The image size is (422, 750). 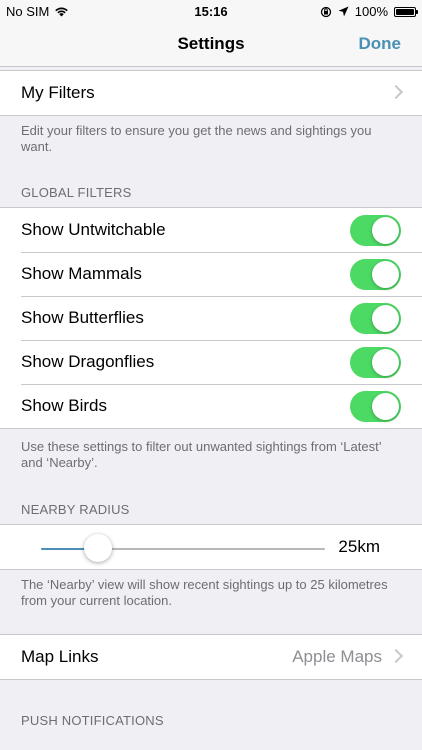 I want to click on status-right: 100%, so click(x=369, y=11).